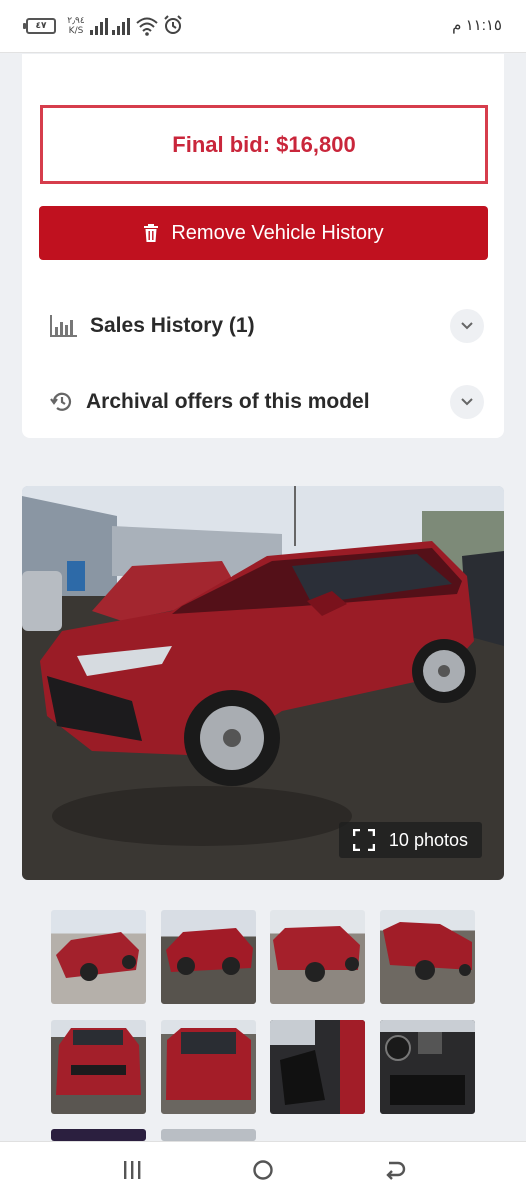 The image size is (526, 1199). Describe the element at coordinates (147, 26) in the screenshot. I see `wifi-icon` at that location.